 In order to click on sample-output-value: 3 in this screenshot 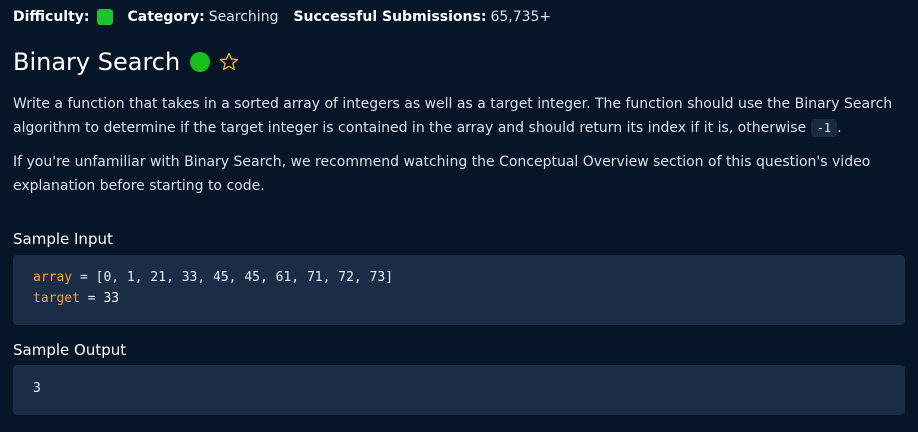, I will do `click(37, 388)`.